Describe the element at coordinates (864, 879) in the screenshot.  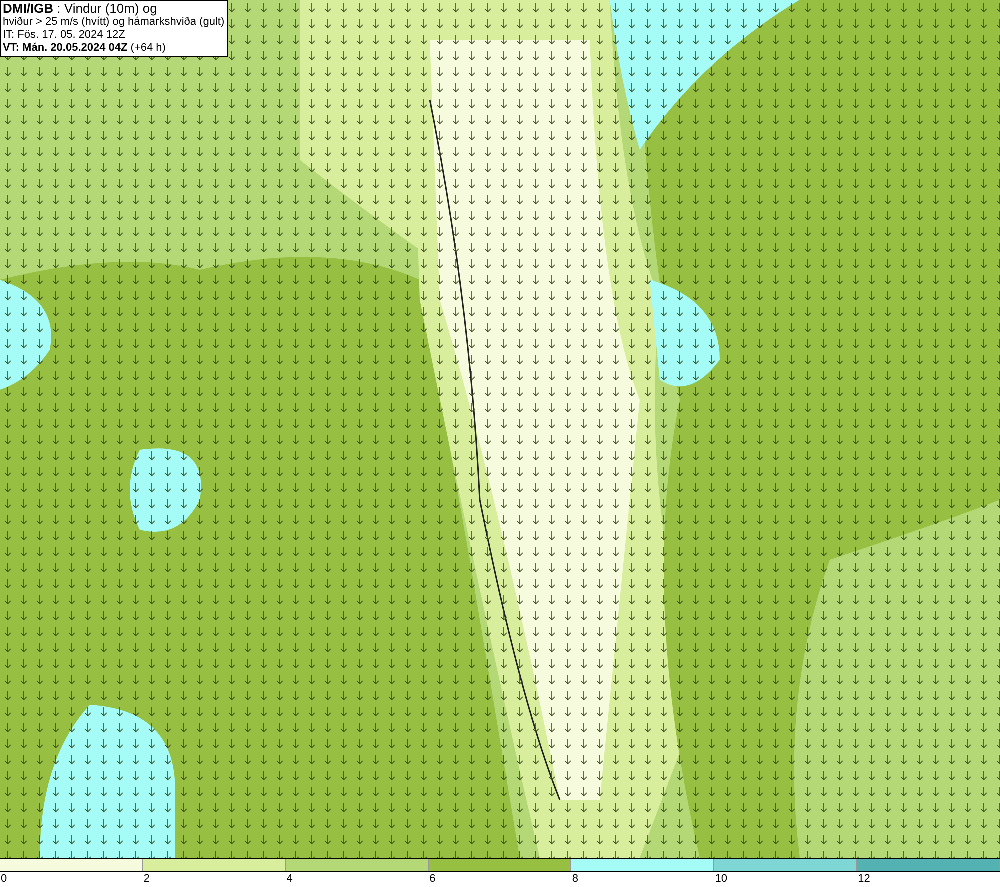
I see `legend-label: 12` at that location.